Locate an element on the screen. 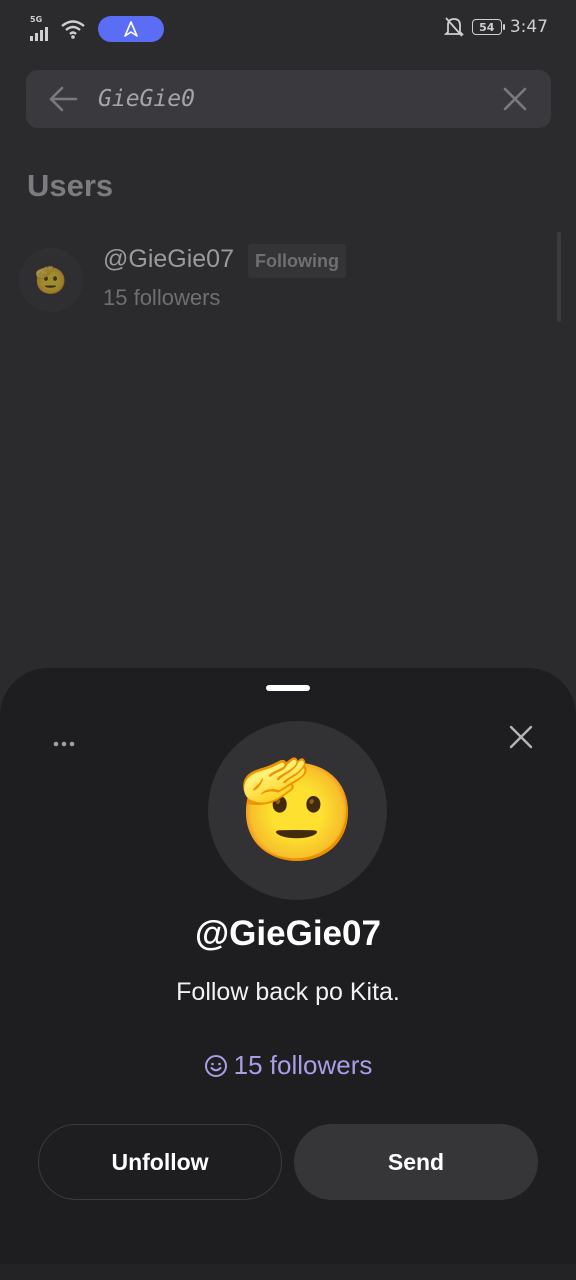 Image resolution: width=576 pixels, height=1280 pixels. network-type: 5G is located at coordinates (36, 19).